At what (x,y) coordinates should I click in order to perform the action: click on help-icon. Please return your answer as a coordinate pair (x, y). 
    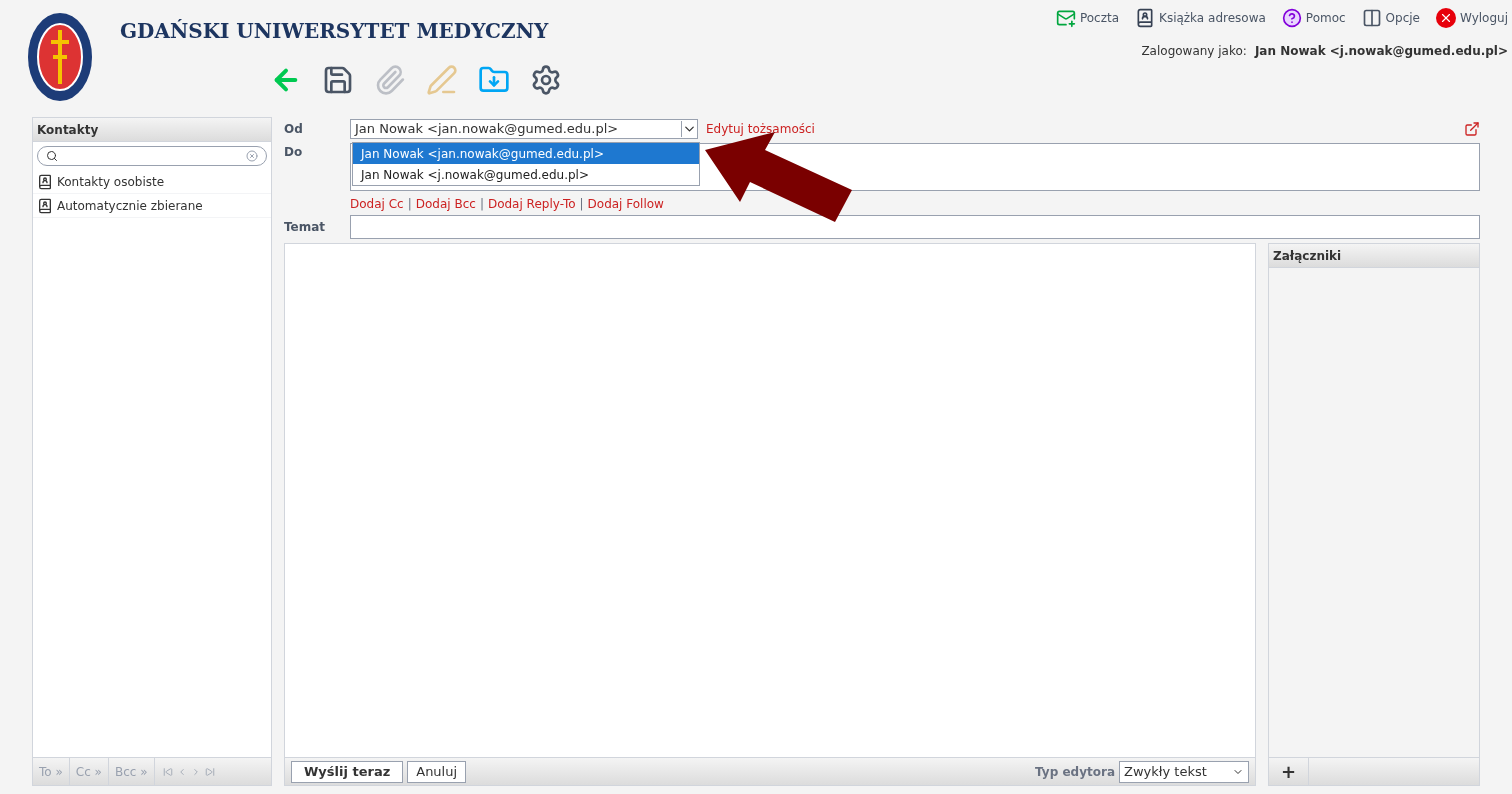
    Looking at the image, I should click on (1291, 18).